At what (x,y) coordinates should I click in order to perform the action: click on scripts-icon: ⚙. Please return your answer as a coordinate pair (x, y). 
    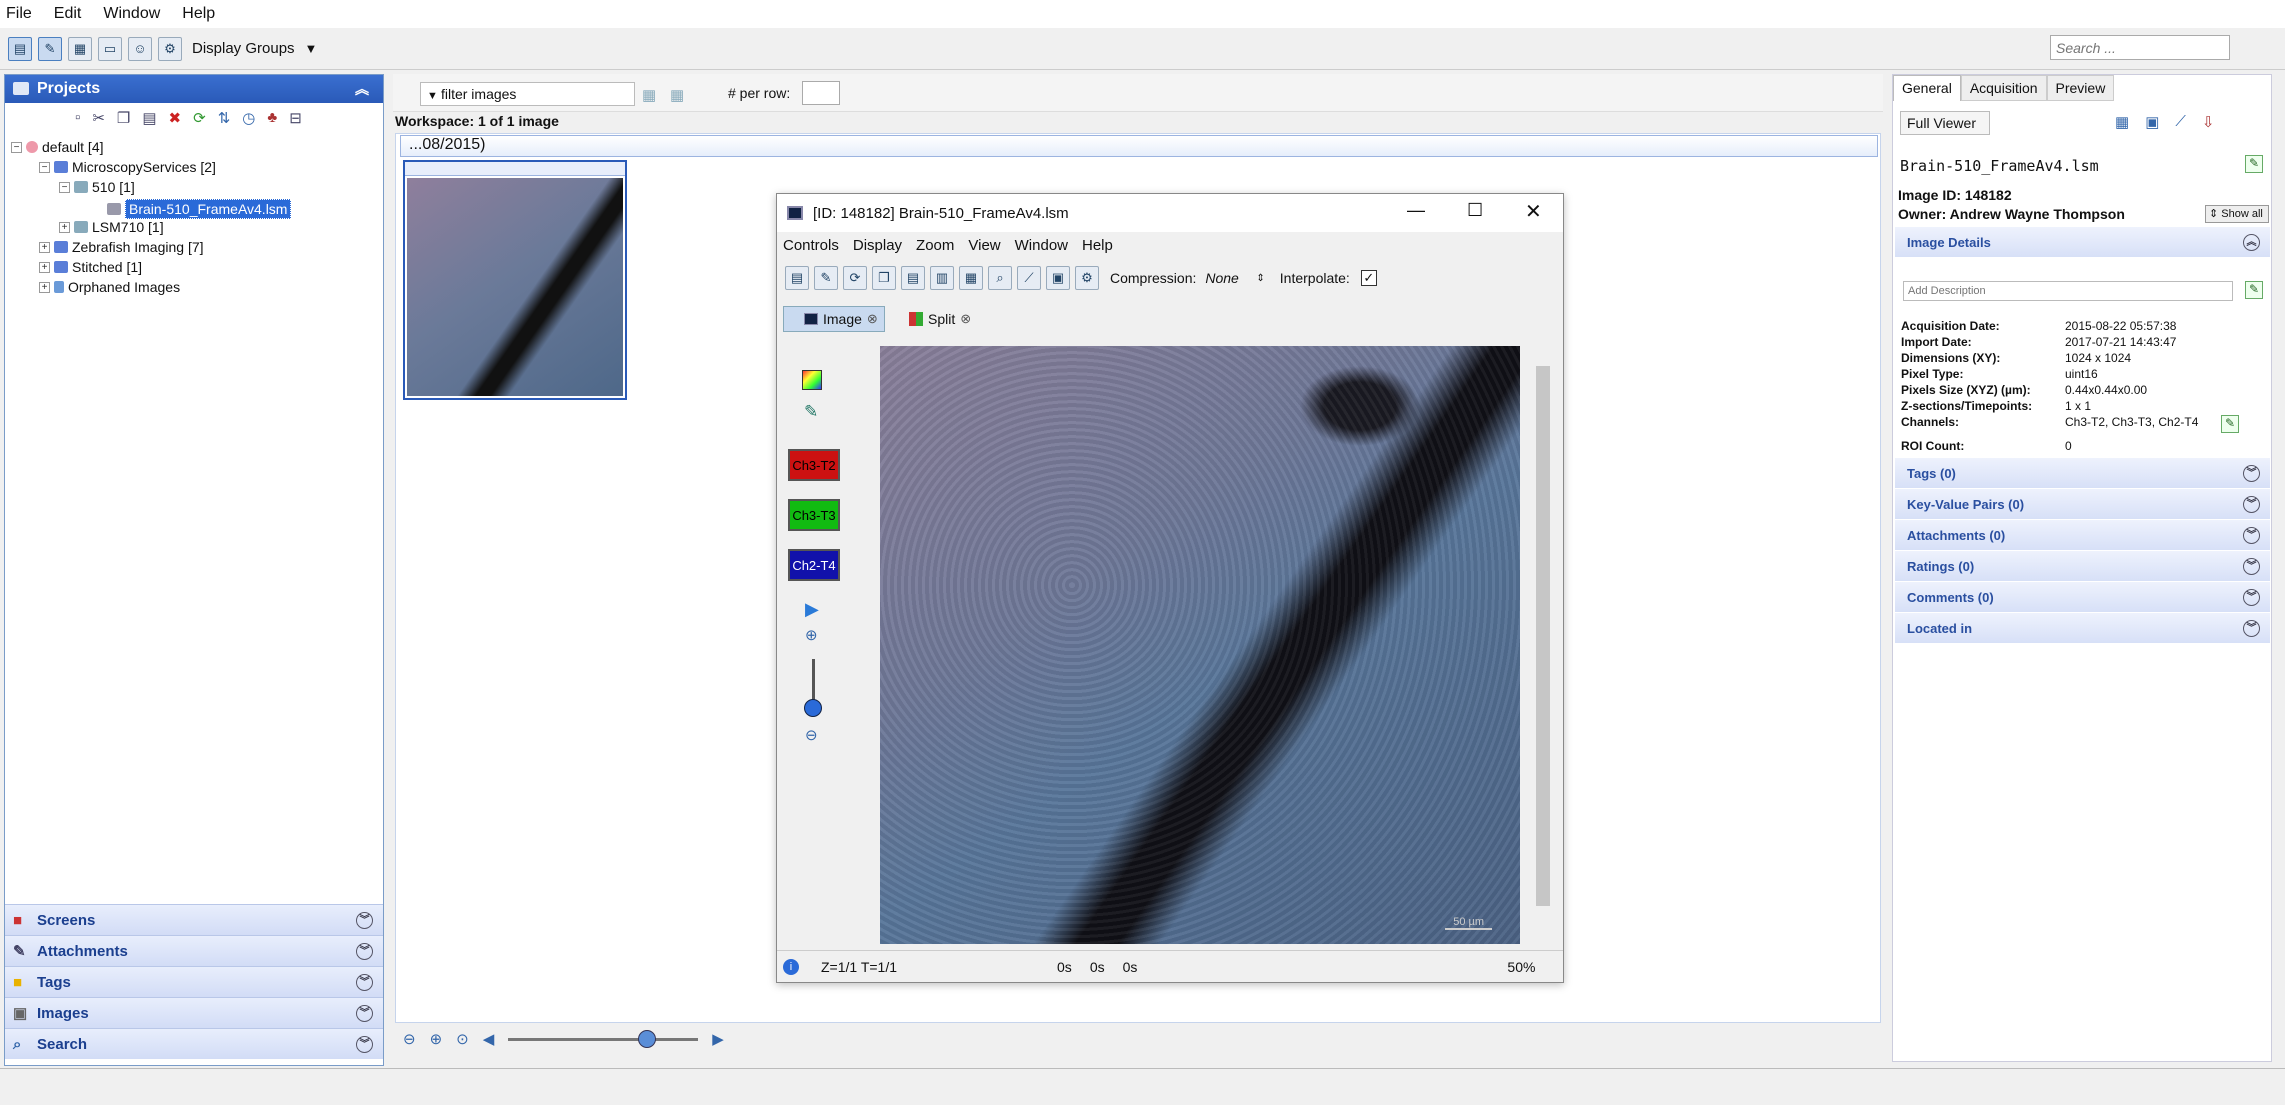
    Looking at the image, I should click on (170, 48).